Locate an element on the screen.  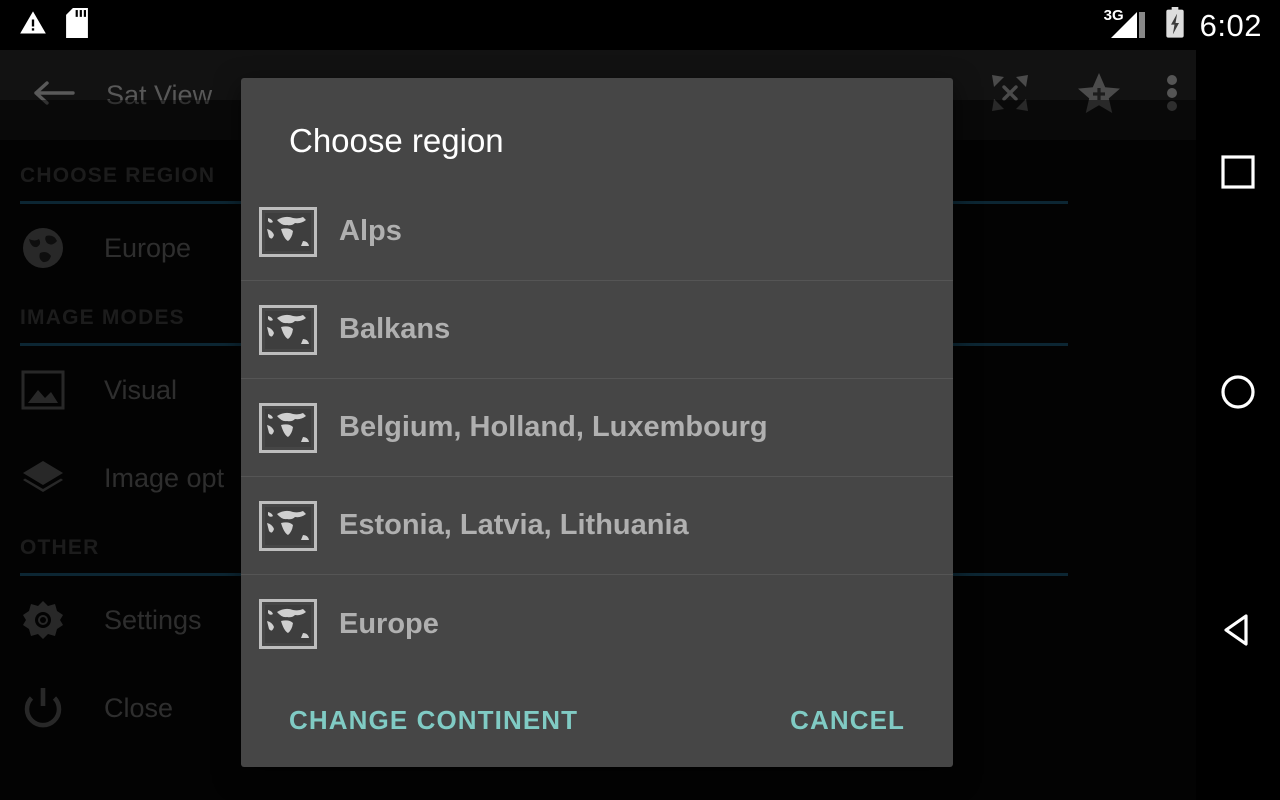
dialog-action-buttons: CHANGE CONTINENT CANCEL is located at coordinates (597, 720).